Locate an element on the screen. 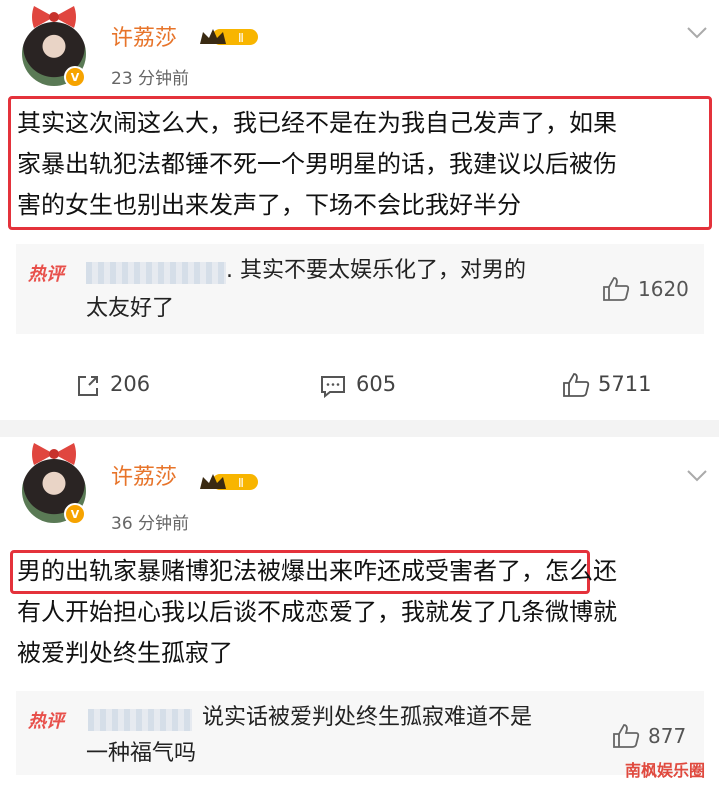  content-line: 其实这次闹这么大，我已经不是在为我自己发声了，如果 is located at coordinates (317, 123).